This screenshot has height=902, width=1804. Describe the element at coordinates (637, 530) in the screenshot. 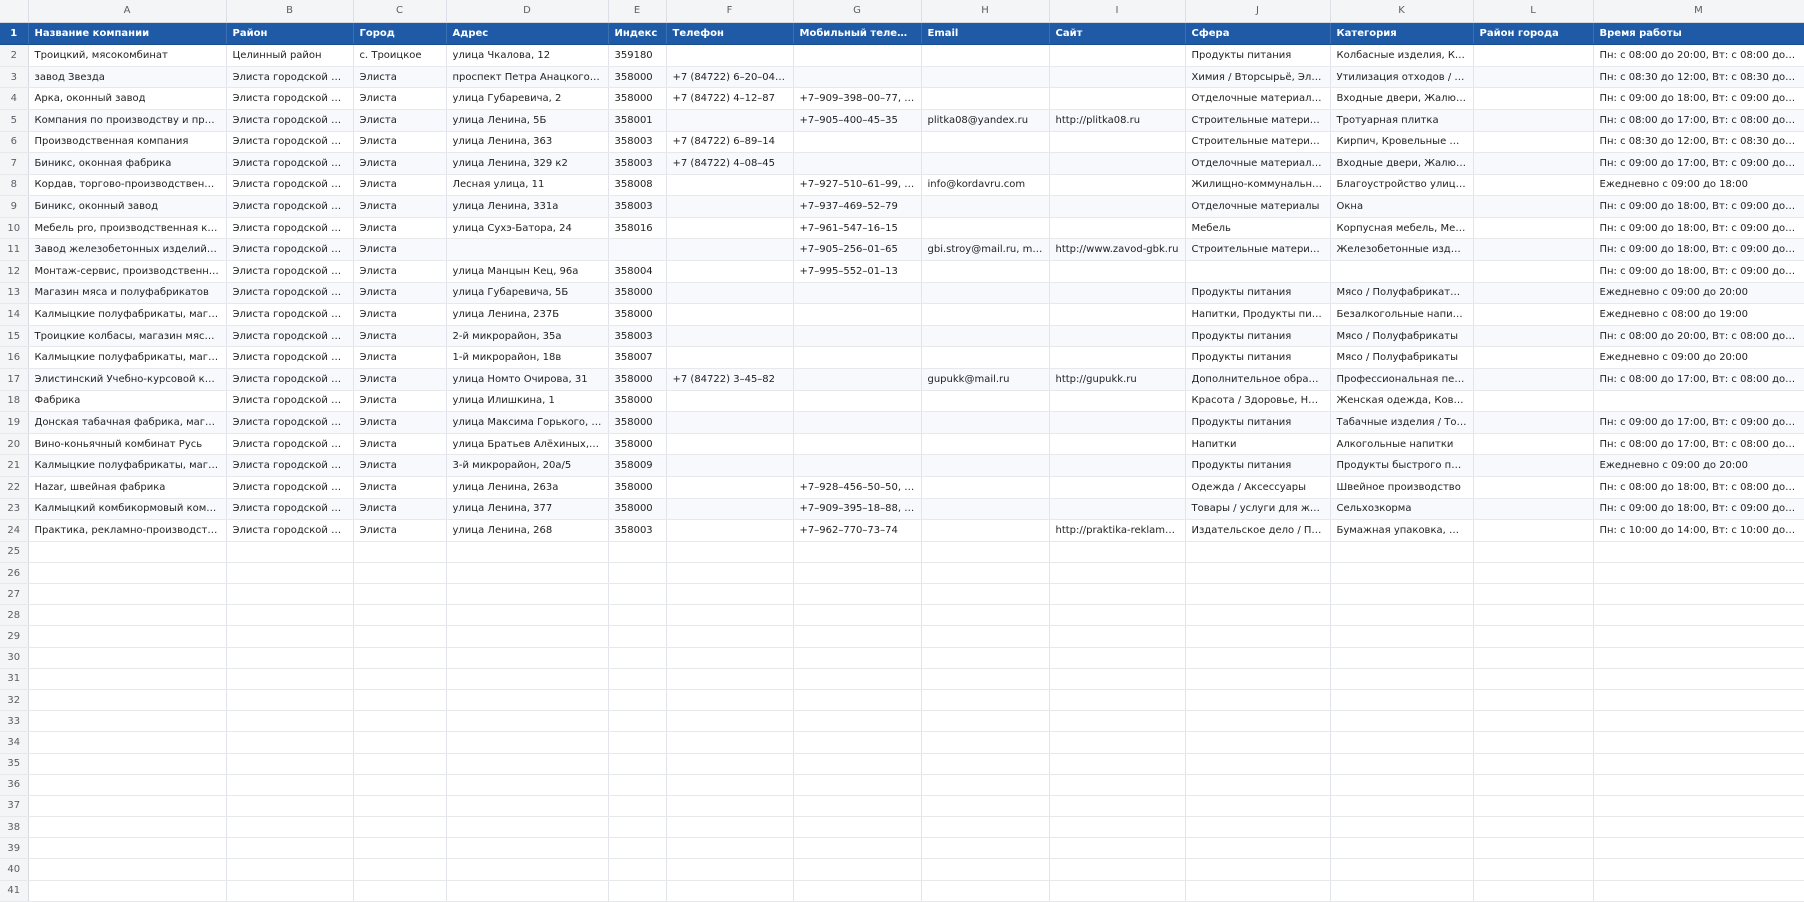

I see `cell: 358003` at that location.